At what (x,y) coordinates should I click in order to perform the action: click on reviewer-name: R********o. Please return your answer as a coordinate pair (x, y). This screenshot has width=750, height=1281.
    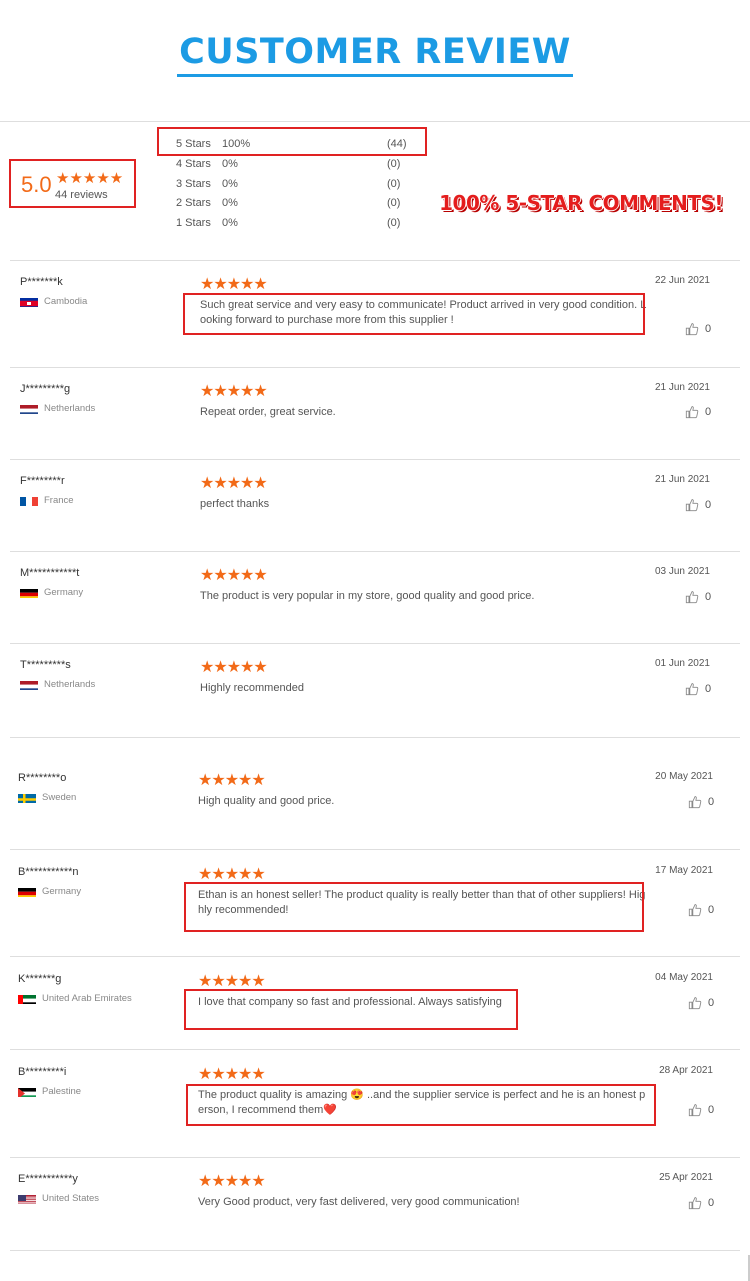
    Looking at the image, I should click on (42, 778).